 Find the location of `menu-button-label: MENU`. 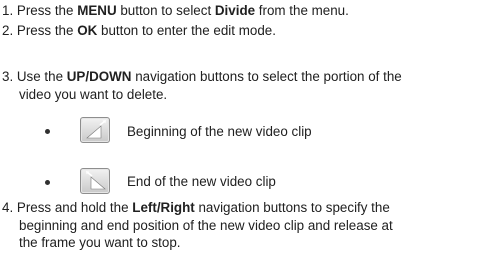

menu-button-label: MENU is located at coordinates (97, 10).